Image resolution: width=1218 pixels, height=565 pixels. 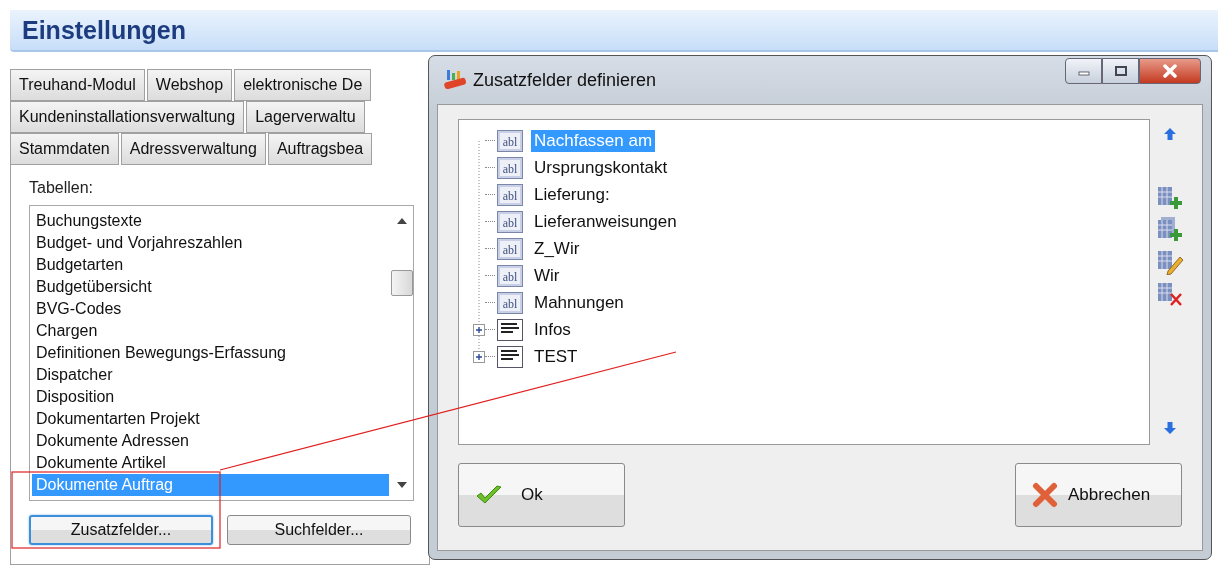 I want to click on list-item: BVG-Codes, so click(x=210, y=309).